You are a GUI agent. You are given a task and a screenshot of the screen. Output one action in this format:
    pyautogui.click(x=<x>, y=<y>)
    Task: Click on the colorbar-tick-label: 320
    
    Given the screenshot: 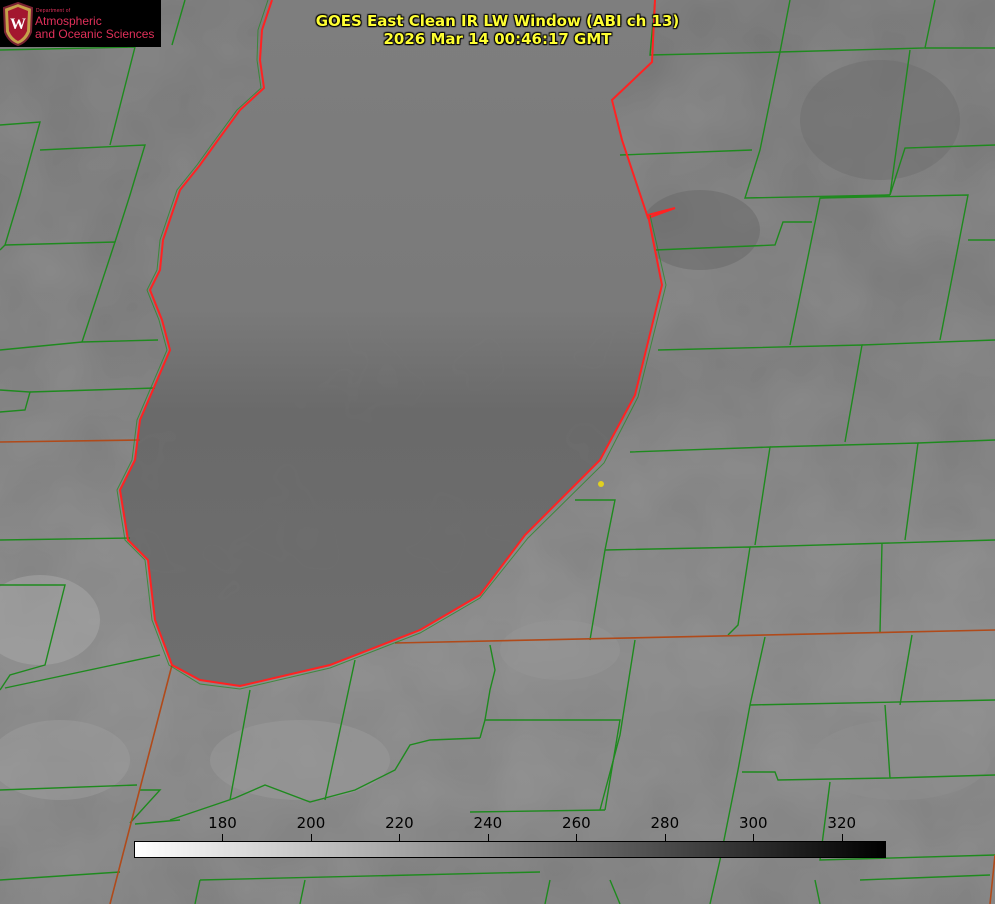 What is the action you would take?
    pyautogui.click(x=842, y=823)
    